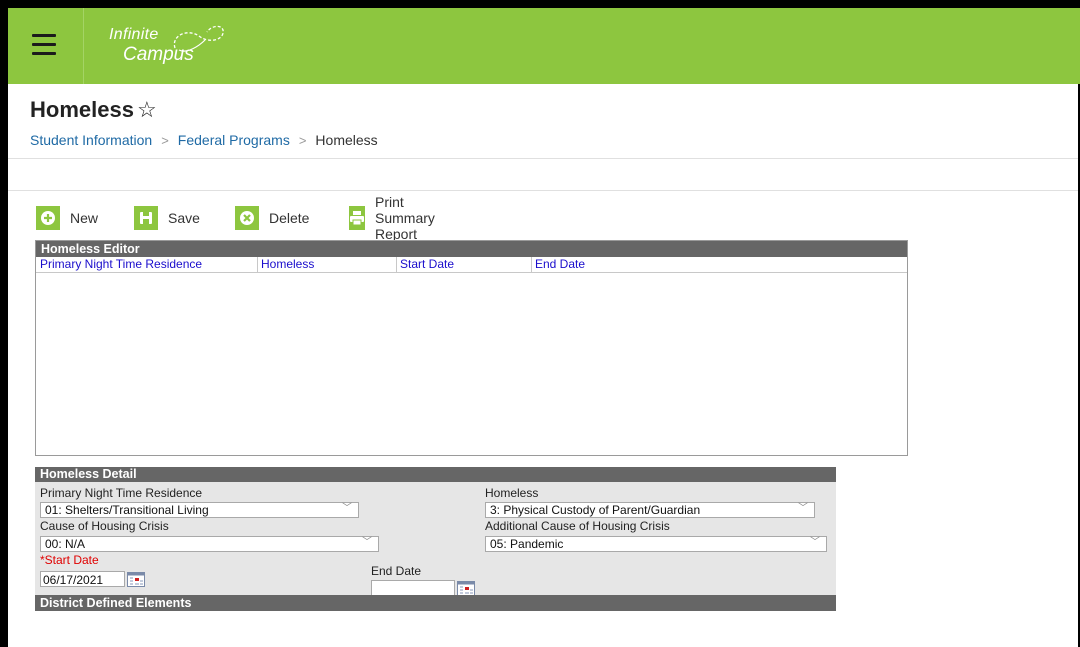 This screenshot has height=647, width=1080. Describe the element at coordinates (471, 249) in the screenshot. I see `editor-title: Homeless Editor` at that location.